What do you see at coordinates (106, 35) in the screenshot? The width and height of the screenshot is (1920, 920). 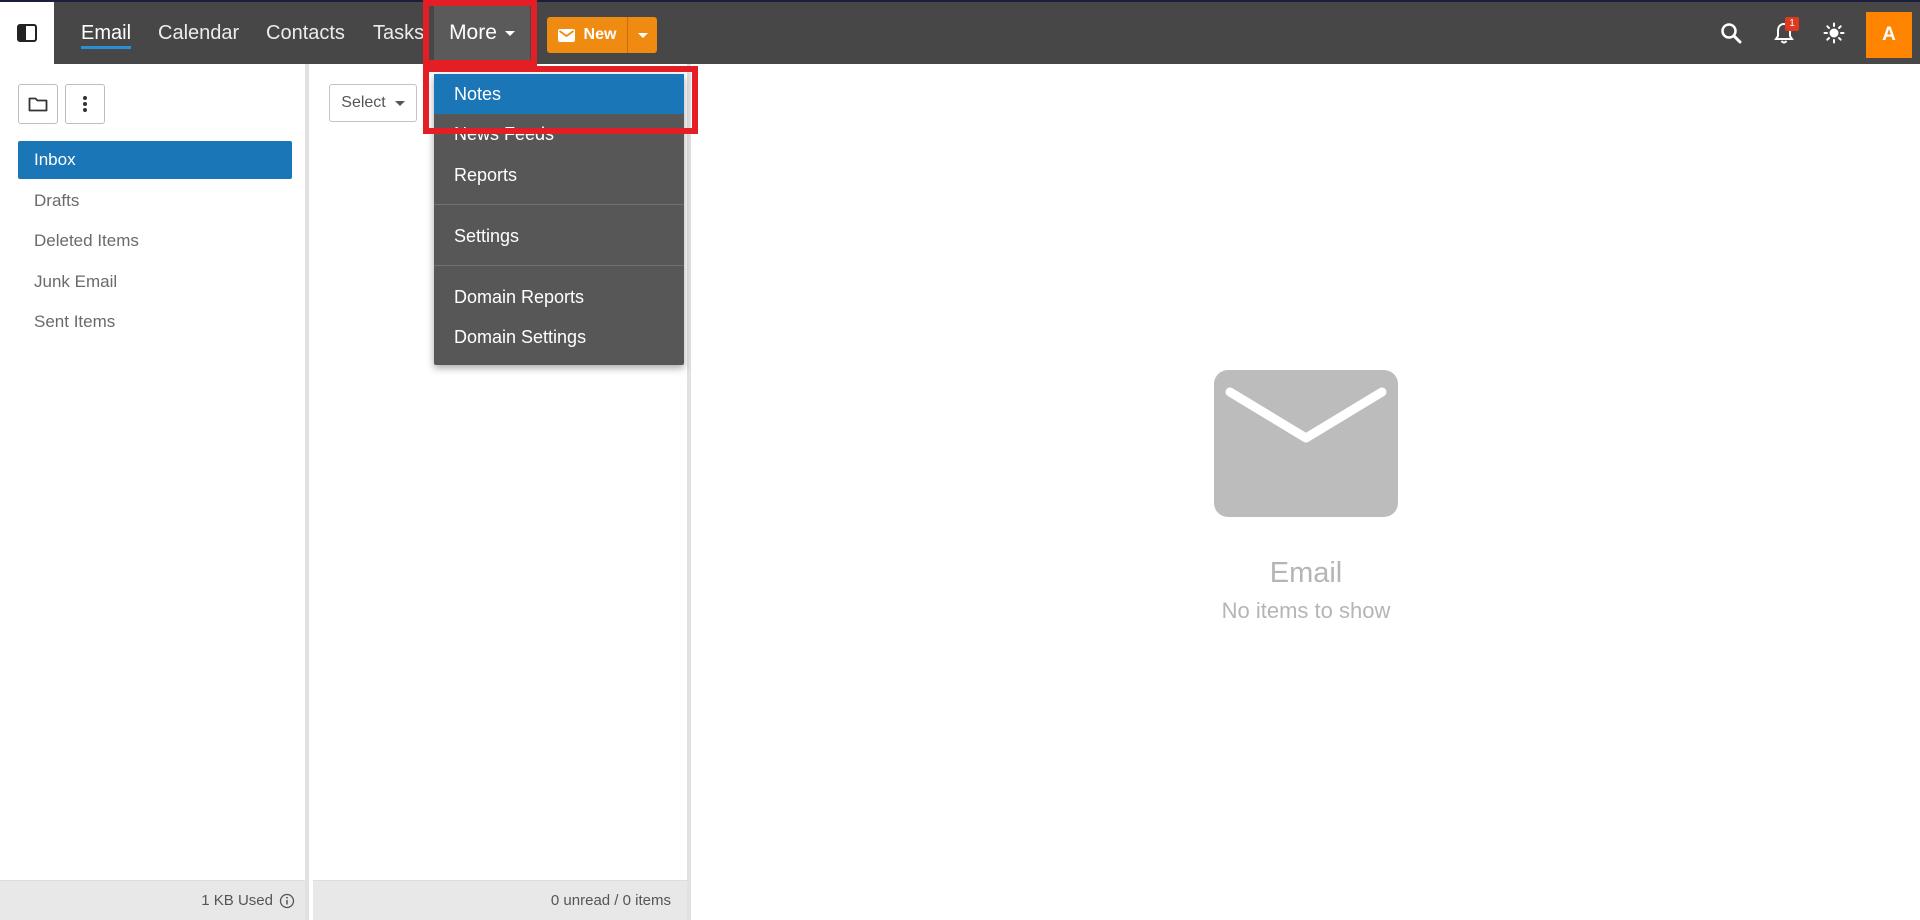 I see `nav-tab-email-label: Email` at bounding box center [106, 35].